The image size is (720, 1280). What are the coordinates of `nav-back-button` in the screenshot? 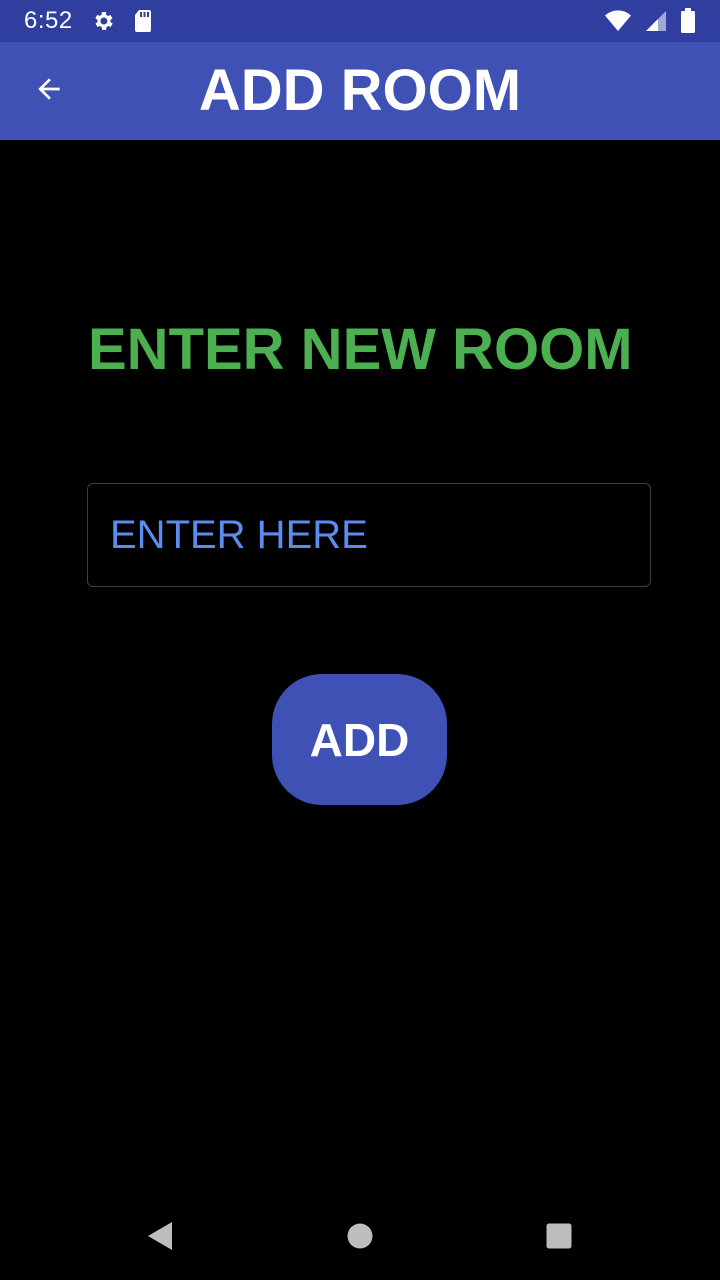 It's located at (160, 1238).